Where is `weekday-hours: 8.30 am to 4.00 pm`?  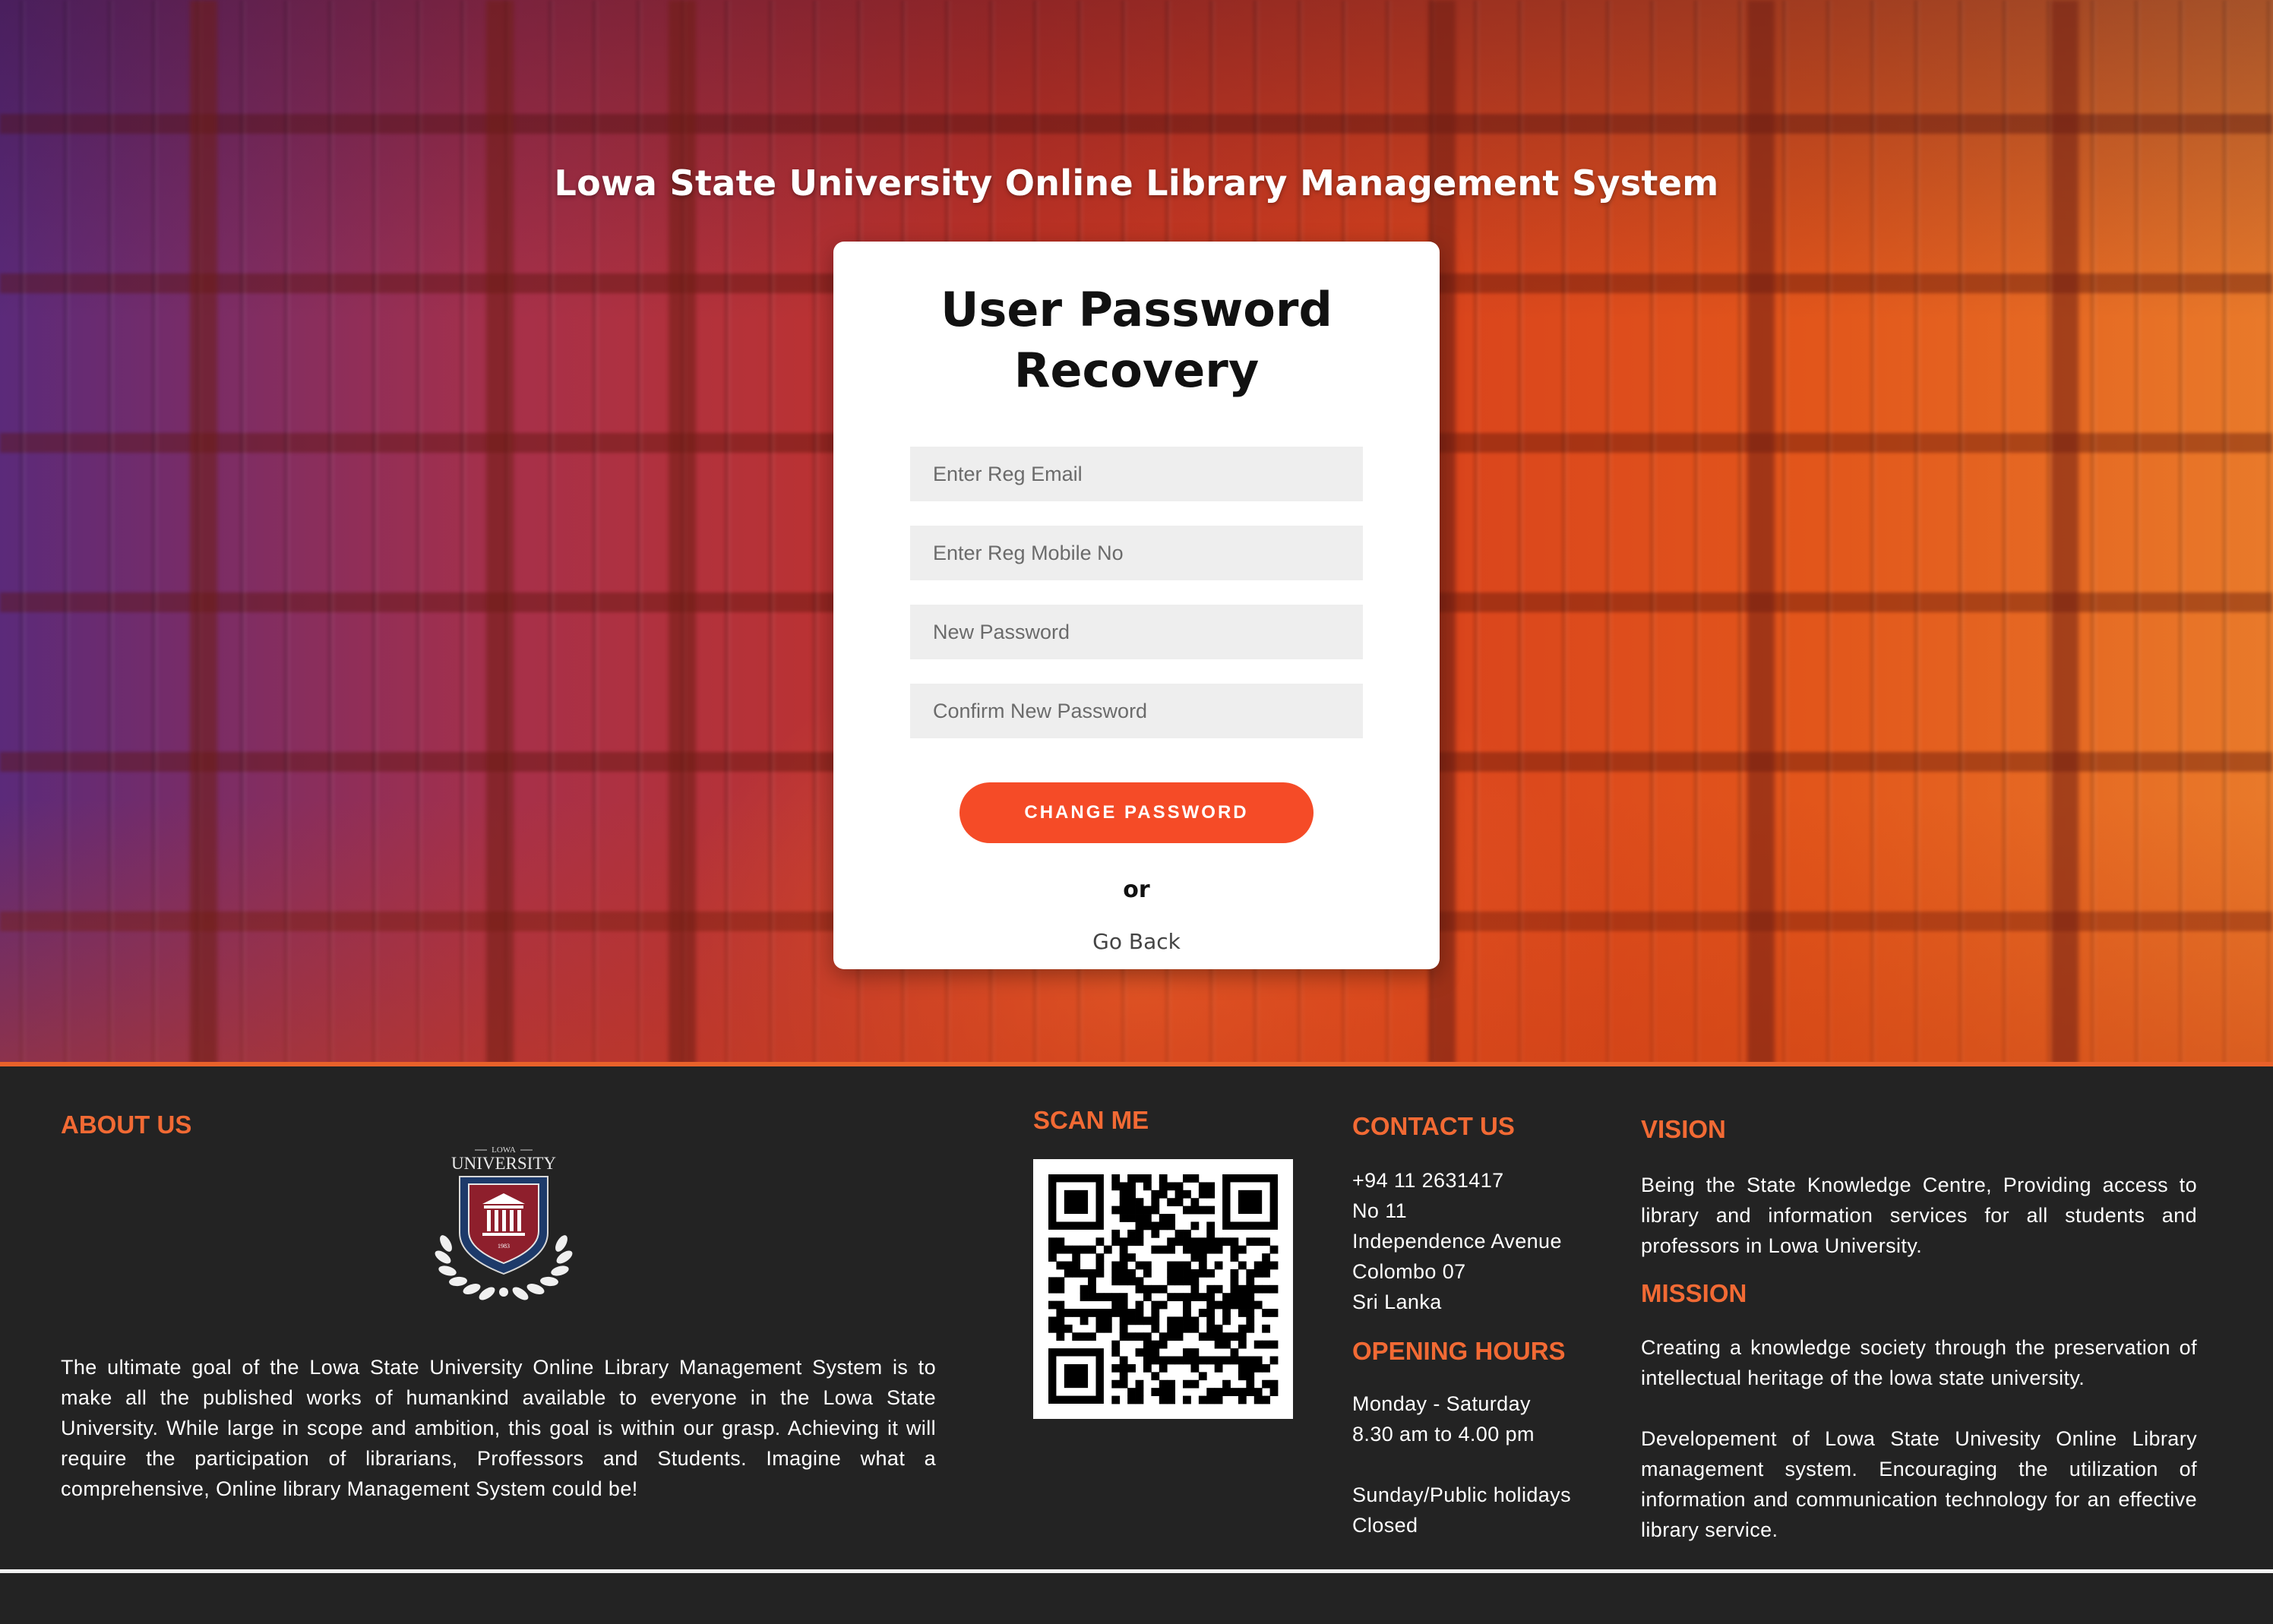 weekday-hours: 8.30 am to 4.00 pm is located at coordinates (1443, 1434).